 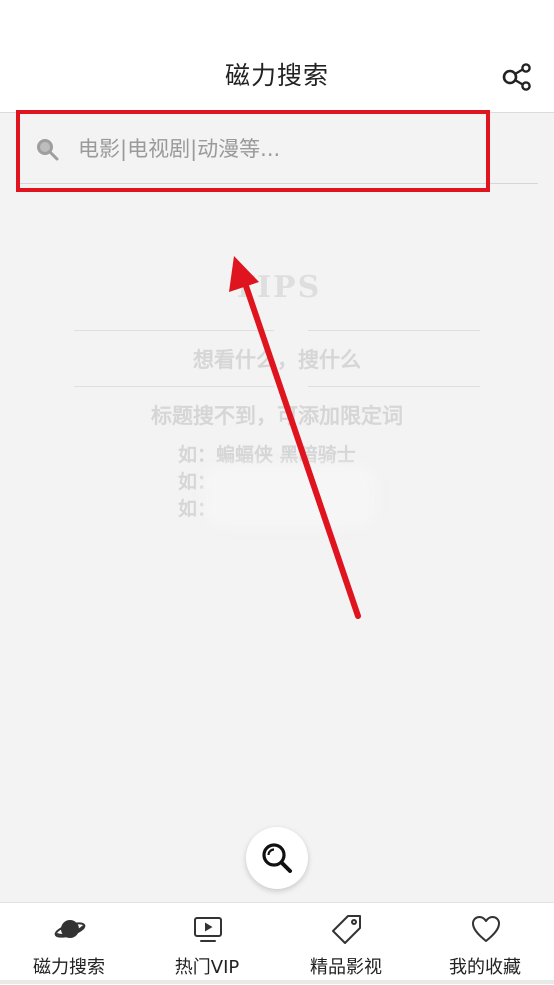 I want to click on annotation-highlight-box, so click(x=253, y=151).